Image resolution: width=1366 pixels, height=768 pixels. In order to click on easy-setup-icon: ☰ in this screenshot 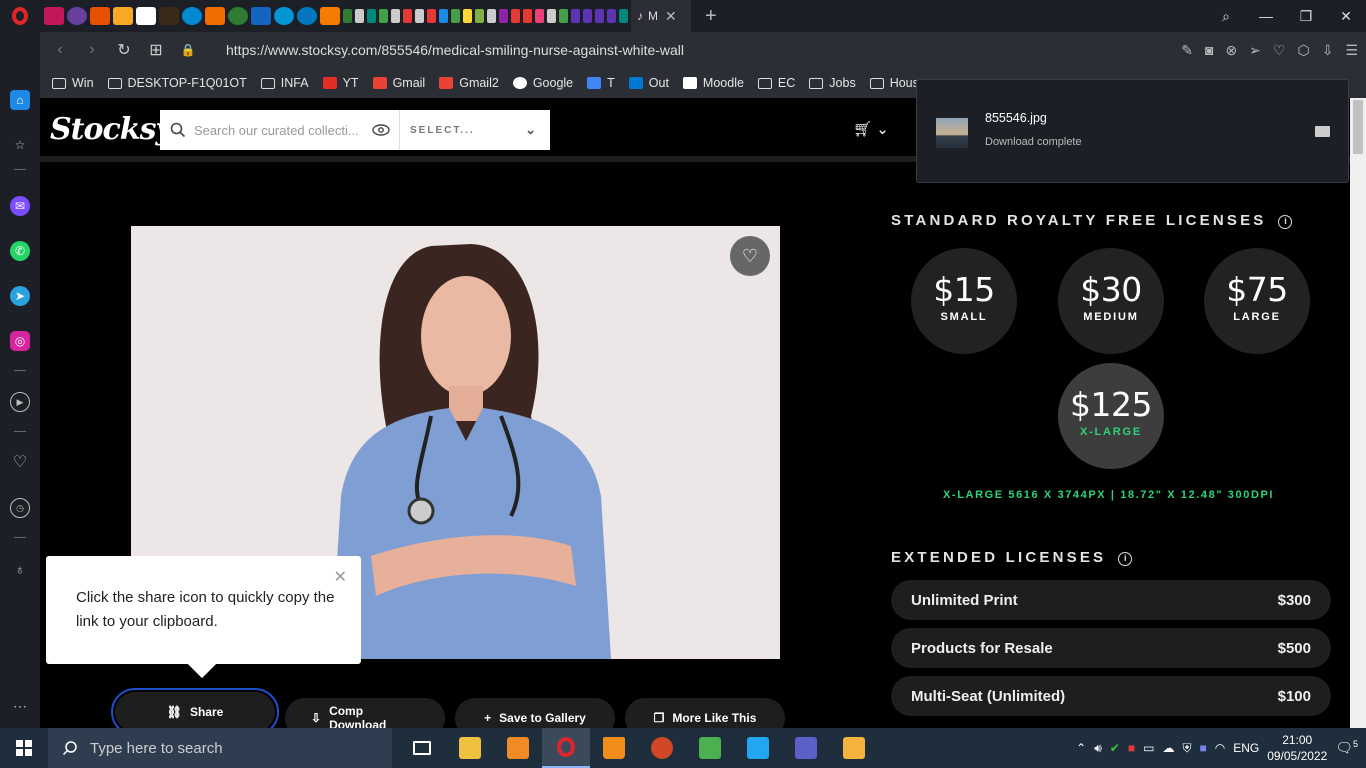, I will do `click(1351, 50)`.